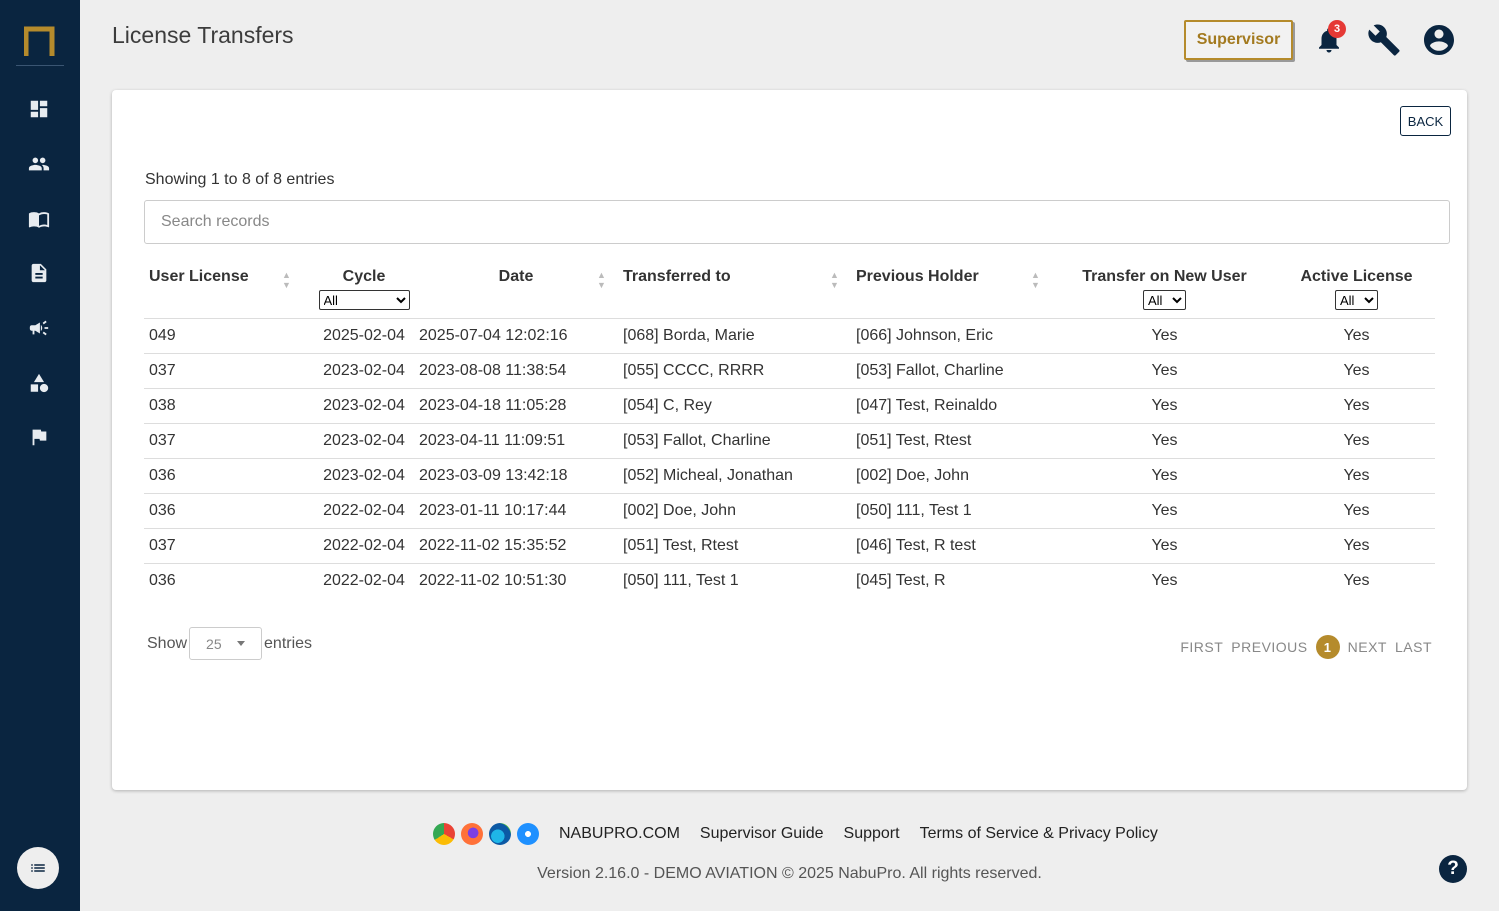 This screenshot has height=911, width=1499. I want to click on cell-cycle: 2025-02-04, so click(364, 335).